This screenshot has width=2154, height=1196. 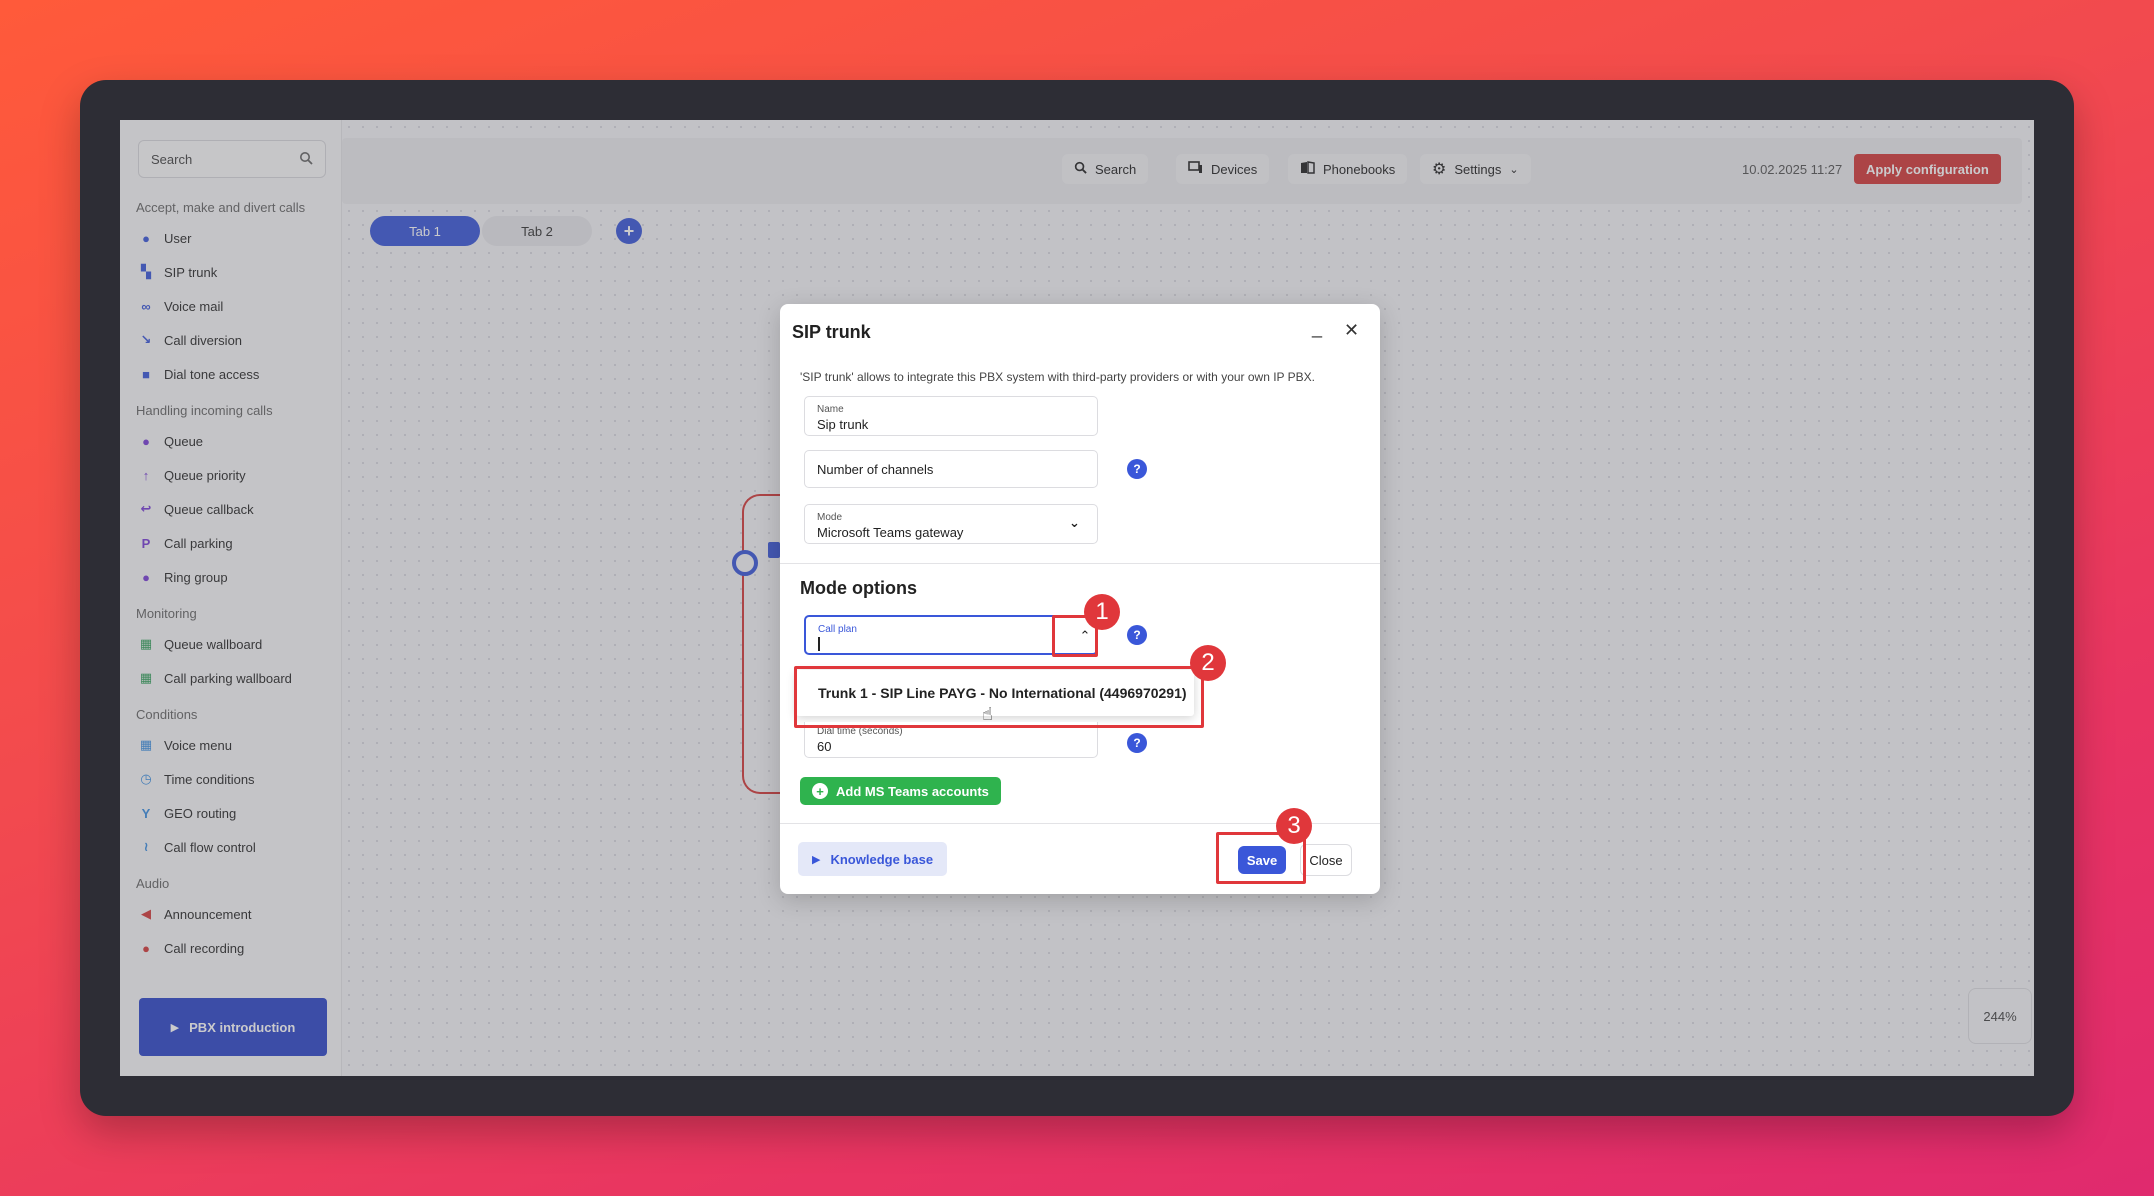 I want to click on mode-field-value: Microsoft Teams gateway, so click(x=890, y=532).